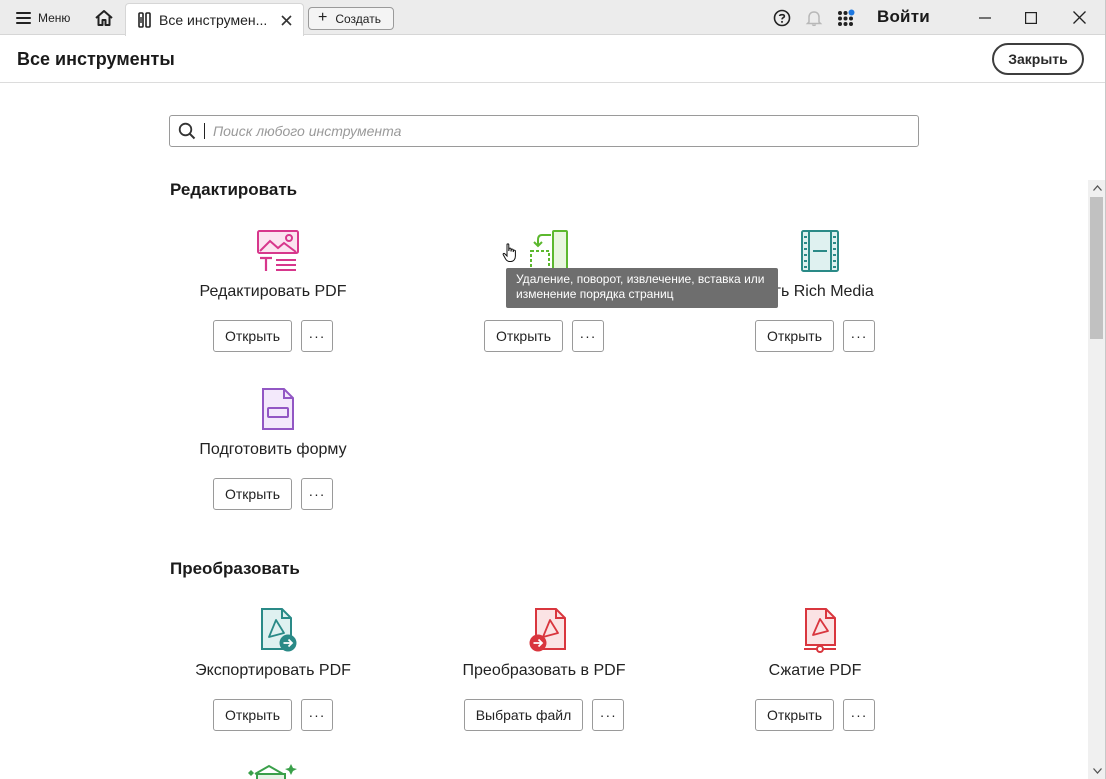  Describe the element at coordinates (234, 189) in the screenshot. I see `section-title-edit: Редактировать` at that location.